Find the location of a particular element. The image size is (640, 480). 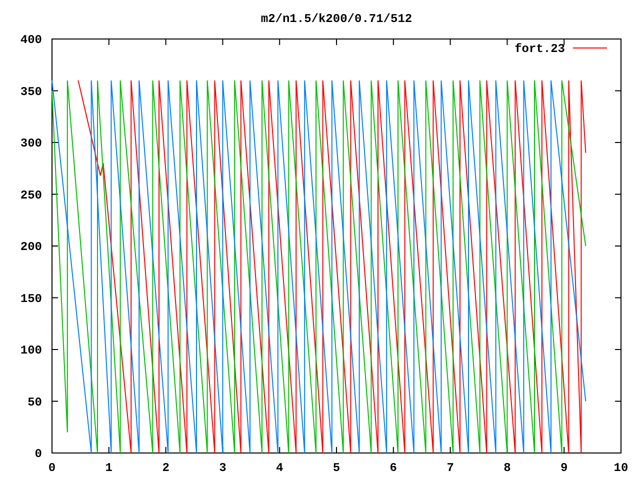

x-tick-label: 5 is located at coordinates (336, 468).